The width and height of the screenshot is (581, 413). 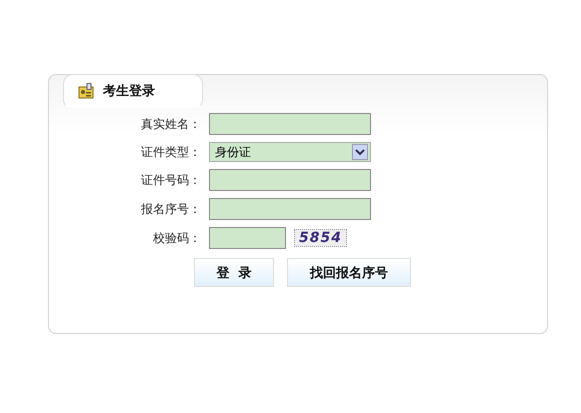 I want to click on field-label: 报名序号：, so click(x=170, y=209).